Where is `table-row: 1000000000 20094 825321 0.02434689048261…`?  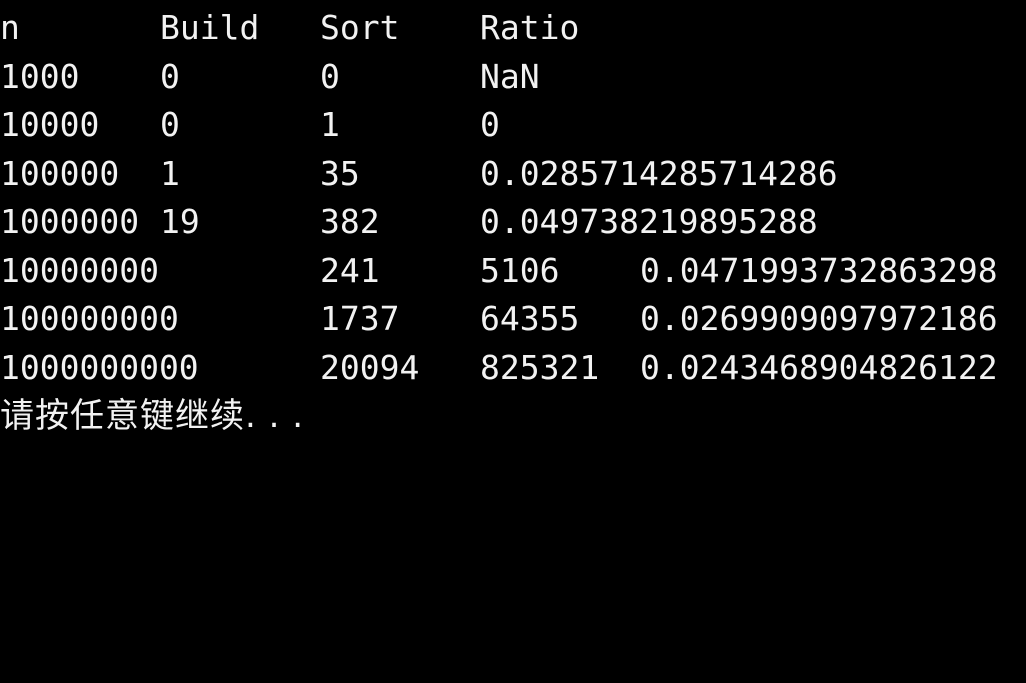
table-row: 1000000000 20094 825321 0.02434689048261… is located at coordinates (513, 368).